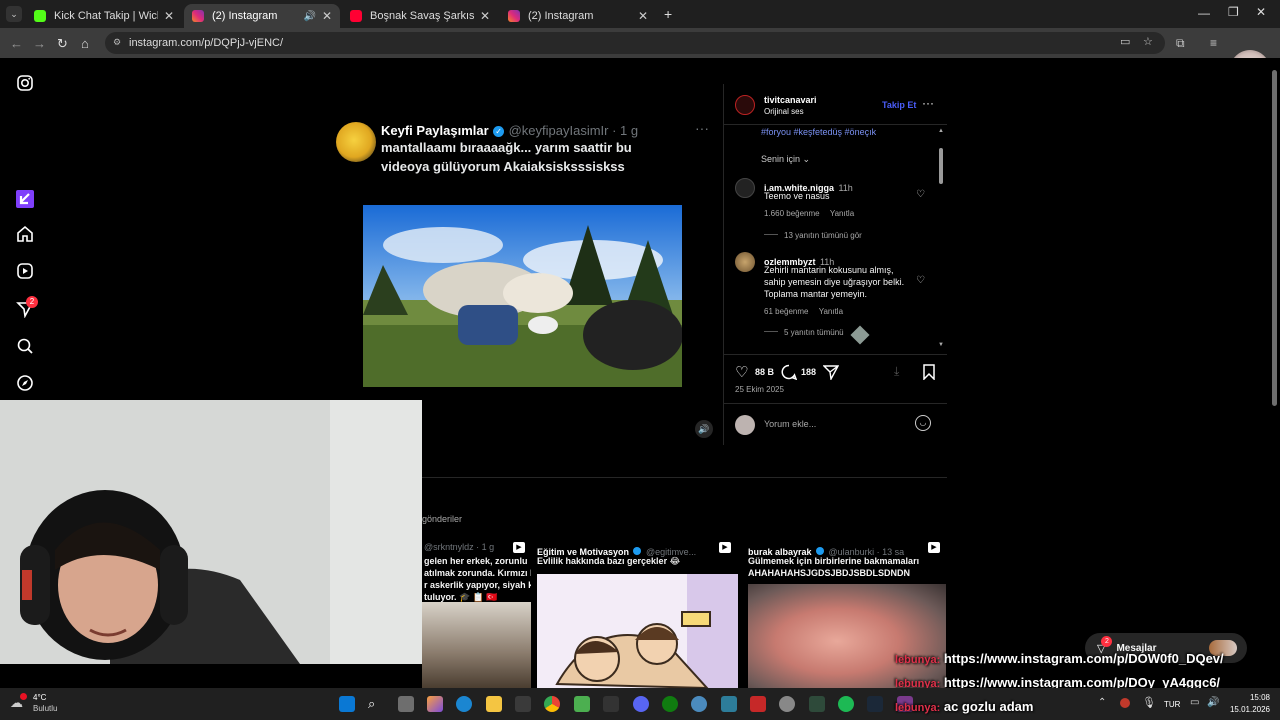 The height and width of the screenshot is (720, 1280). I want to click on reload-icon: ↻, so click(62, 44).